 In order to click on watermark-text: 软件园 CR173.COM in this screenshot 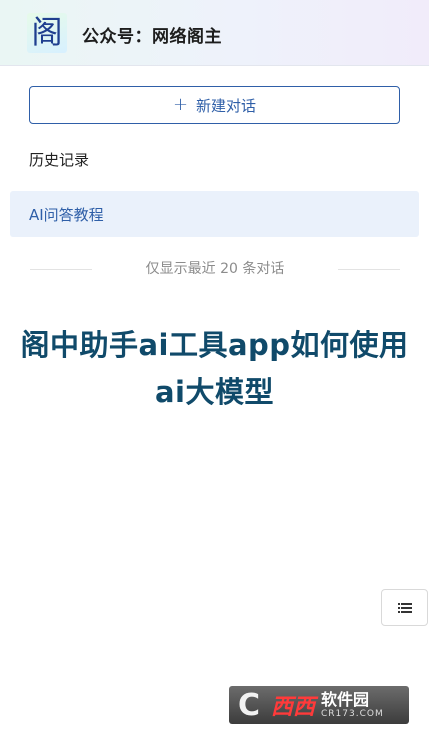, I will do `click(352, 704)`.